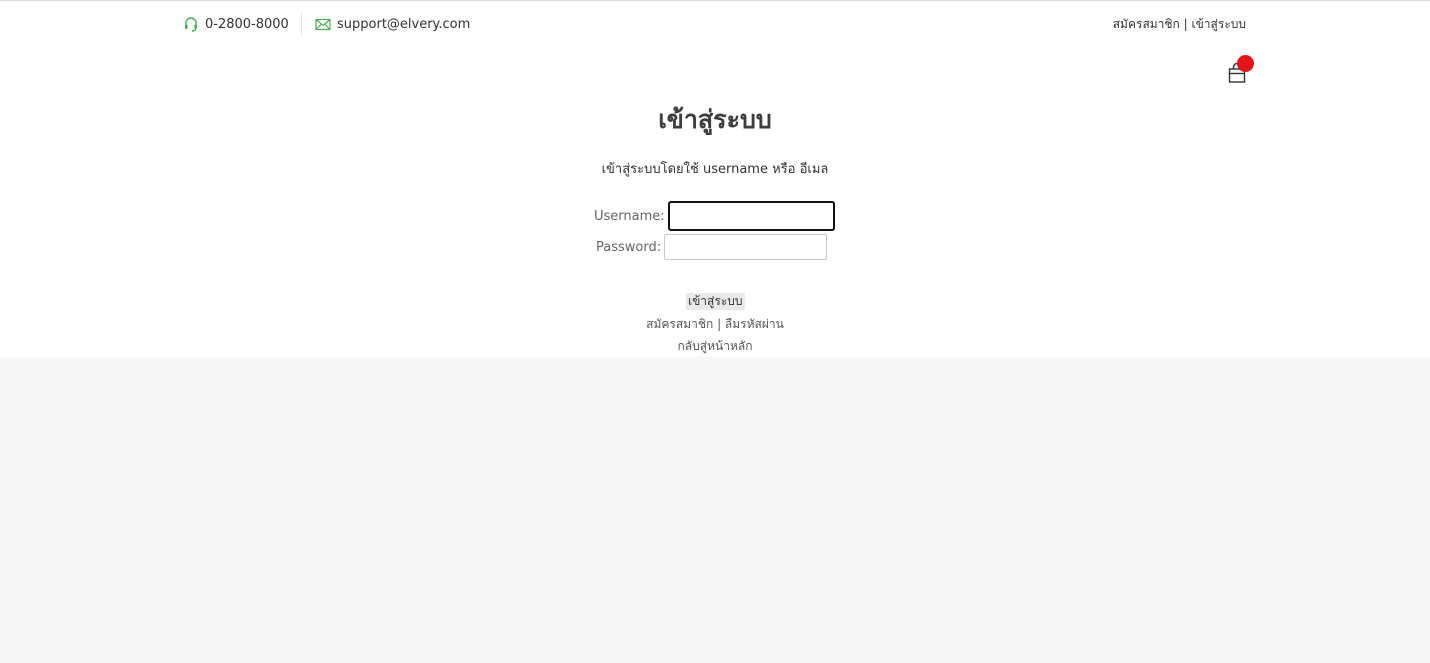 This screenshot has height=663, width=1430. What do you see at coordinates (191, 24) in the screenshot?
I see `headset-icon` at bounding box center [191, 24].